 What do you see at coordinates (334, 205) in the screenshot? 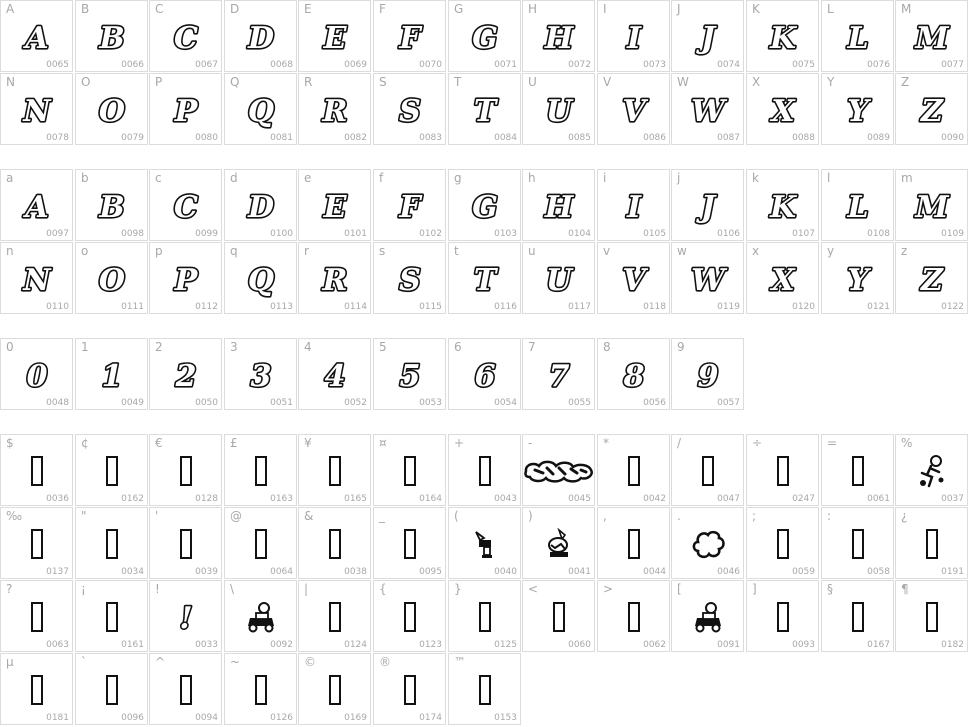
I see `character-cell: e 0101 E` at bounding box center [334, 205].